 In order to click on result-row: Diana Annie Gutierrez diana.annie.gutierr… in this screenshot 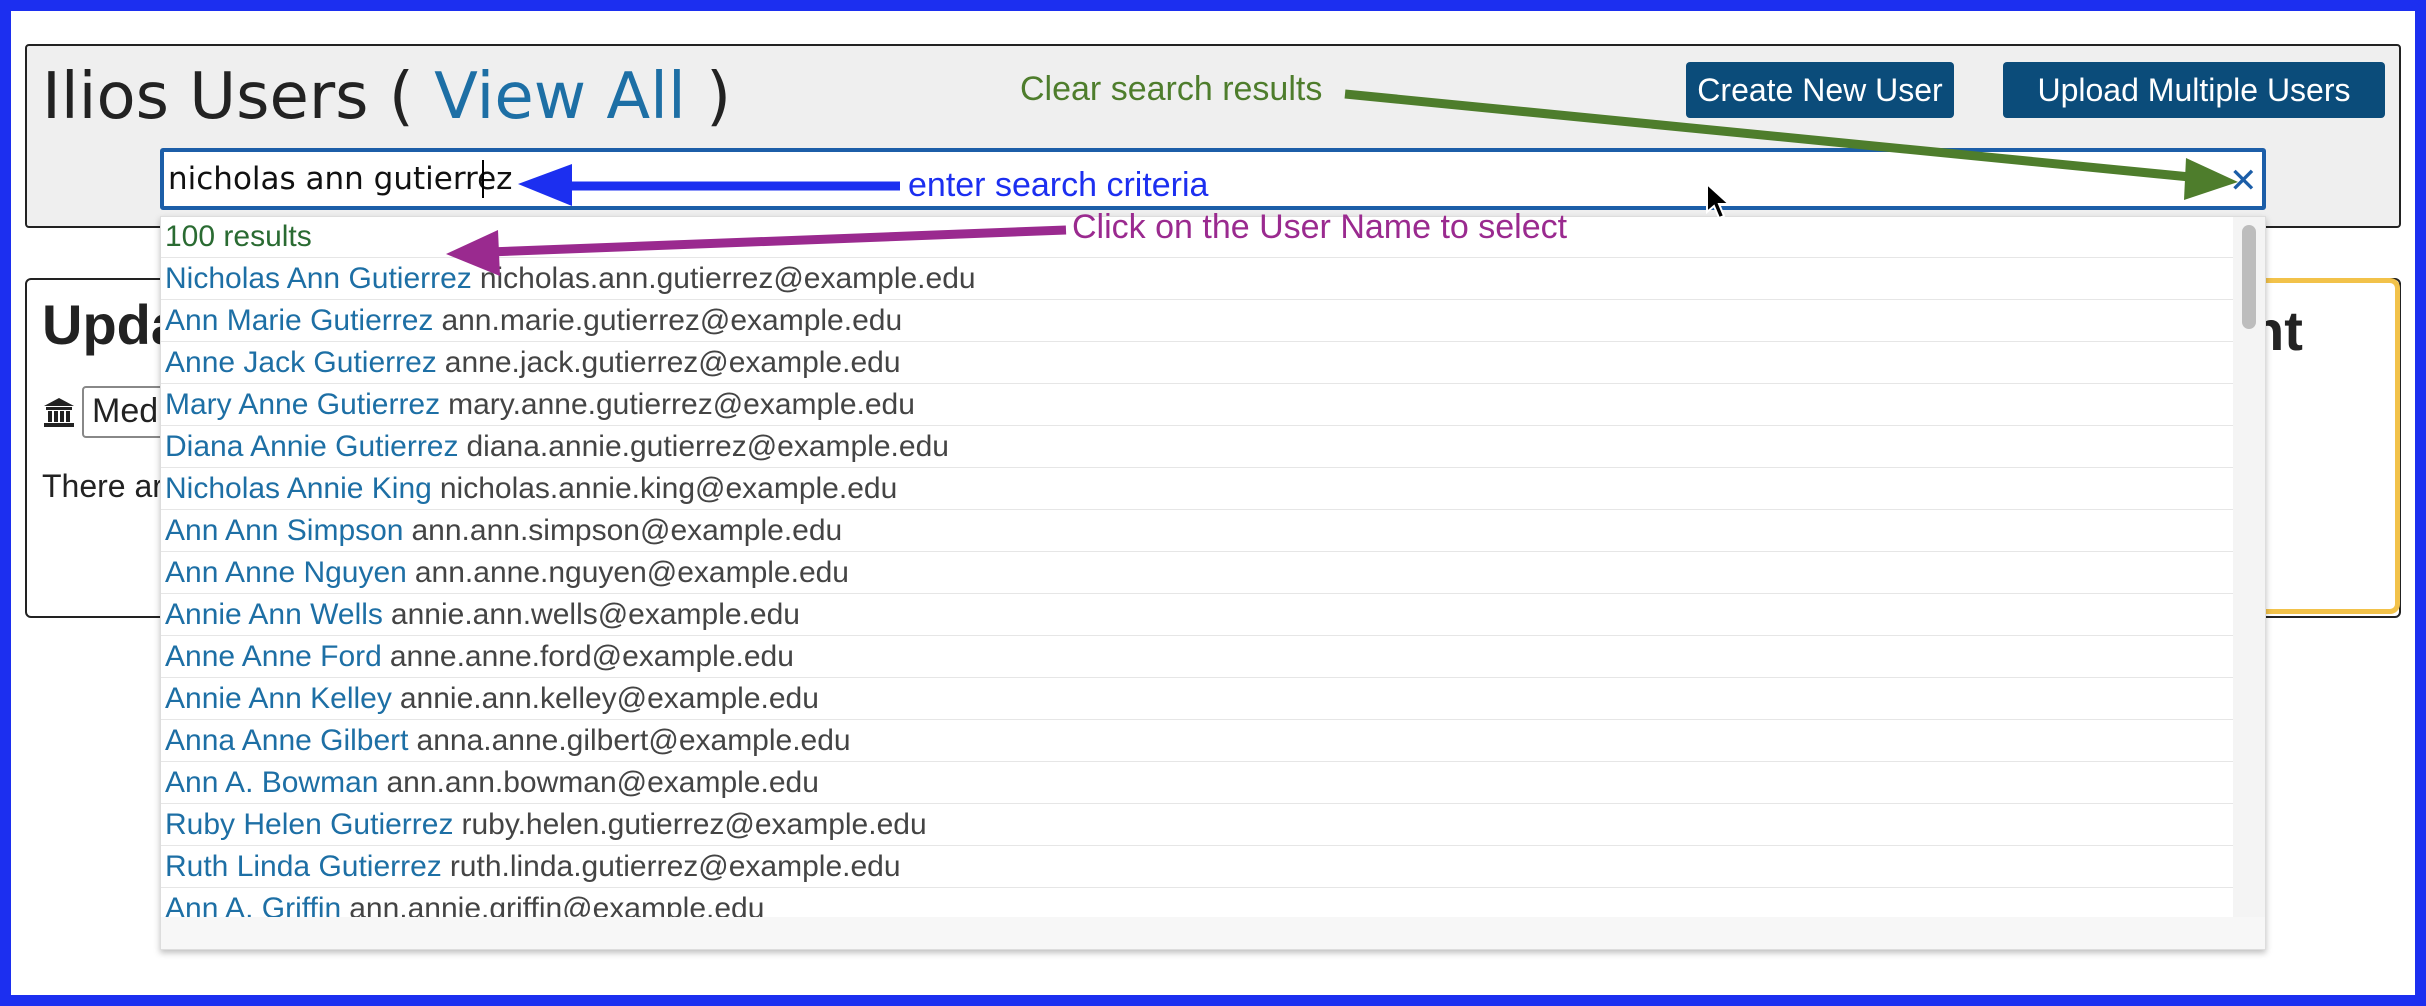, I will do `click(1197, 446)`.